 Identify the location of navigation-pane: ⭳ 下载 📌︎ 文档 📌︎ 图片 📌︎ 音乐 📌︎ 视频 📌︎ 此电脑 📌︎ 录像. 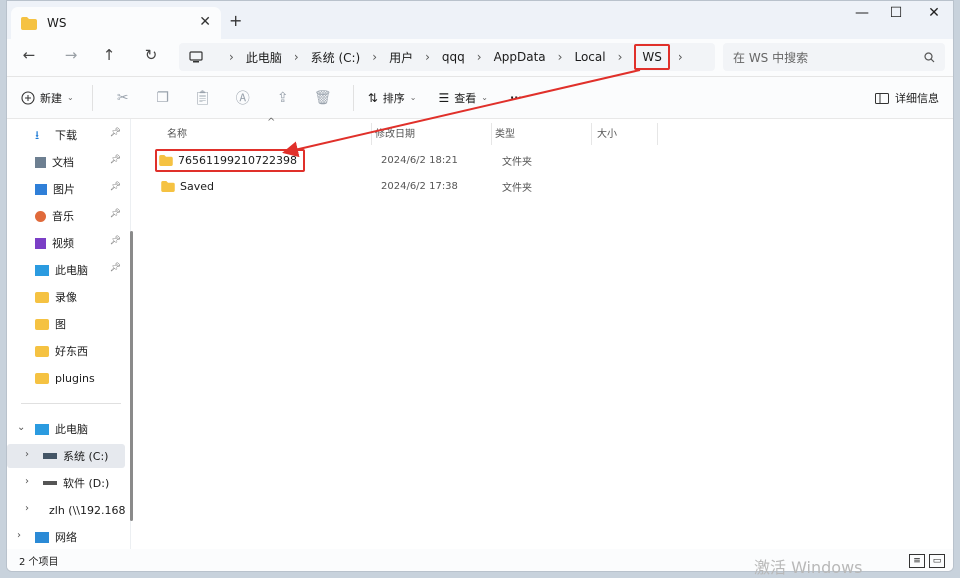
(69, 336).